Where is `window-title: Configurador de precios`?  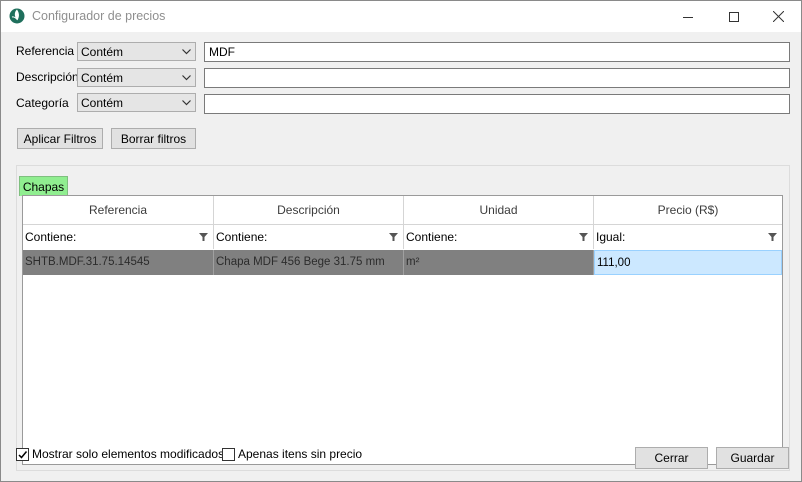
window-title: Configurador de precios is located at coordinates (99, 16).